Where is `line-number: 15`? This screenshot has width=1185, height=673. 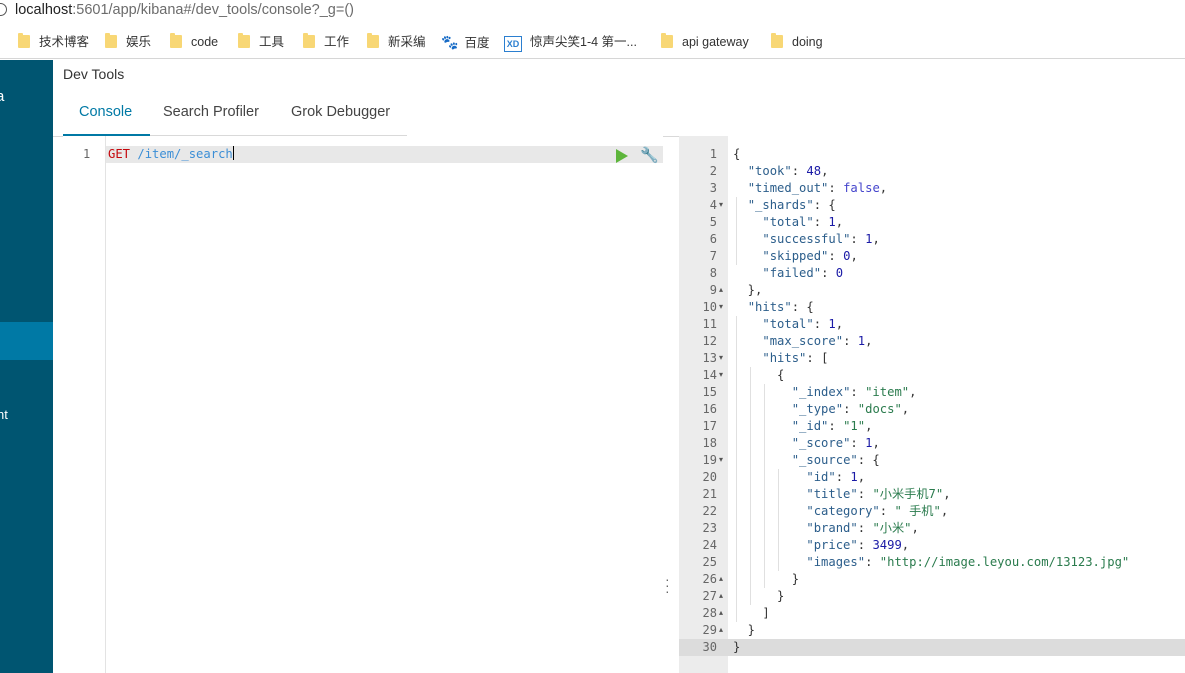 line-number: 15 is located at coordinates (709, 392).